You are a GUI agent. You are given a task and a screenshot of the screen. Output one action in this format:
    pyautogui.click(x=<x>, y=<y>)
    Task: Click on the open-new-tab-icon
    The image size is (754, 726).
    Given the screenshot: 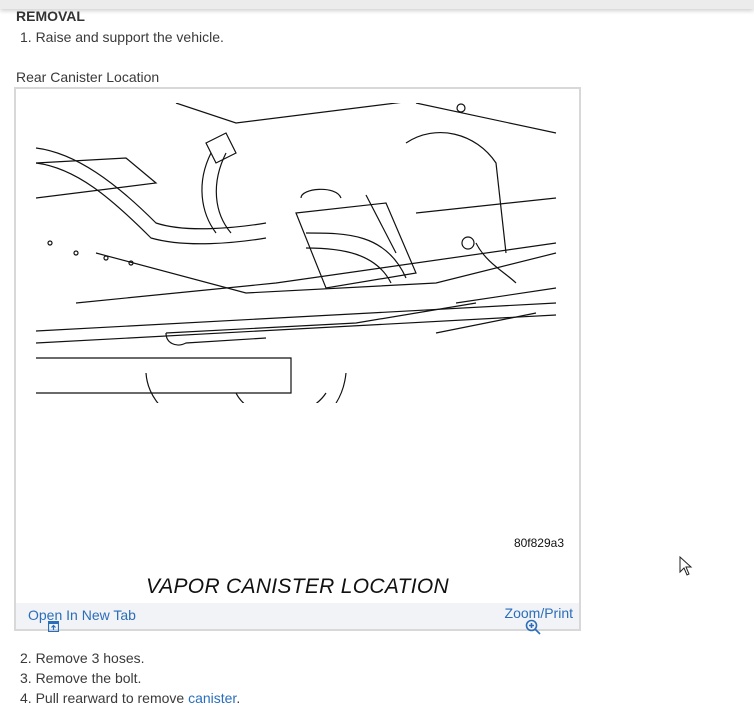 What is the action you would take?
    pyautogui.click(x=53, y=626)
    